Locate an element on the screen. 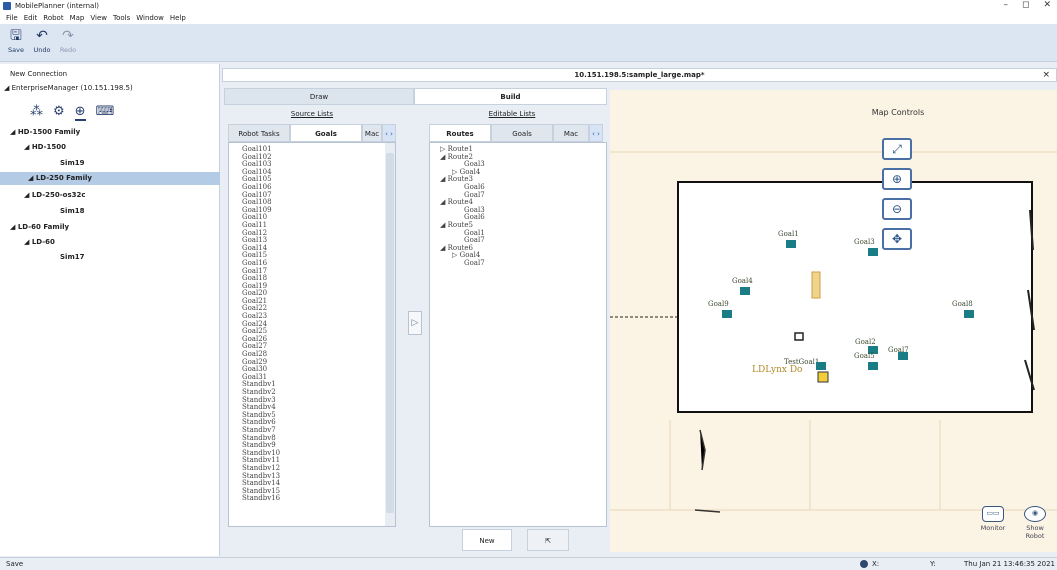 This screenshot has width=1057, height=570. menu-help: Help is located at coordinates (178, 18).